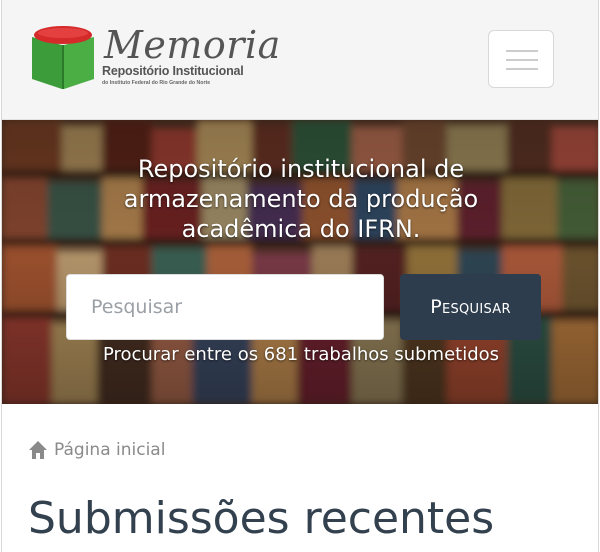  I want to click on search-button: Pesquisar, so click(470, 307).